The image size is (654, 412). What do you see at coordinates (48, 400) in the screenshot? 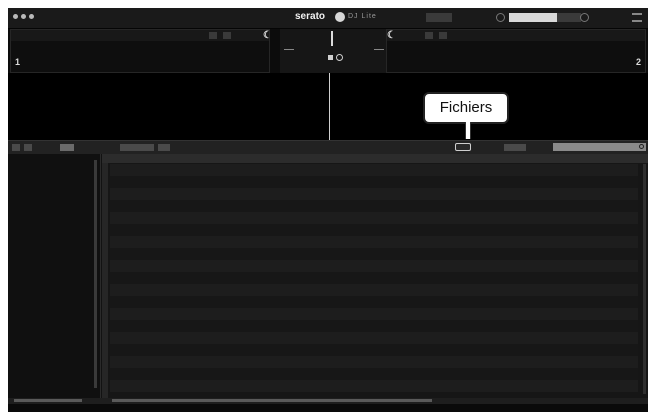
I see `sidebar-horizontal-scrollbar` at bounding box center [48, 400].